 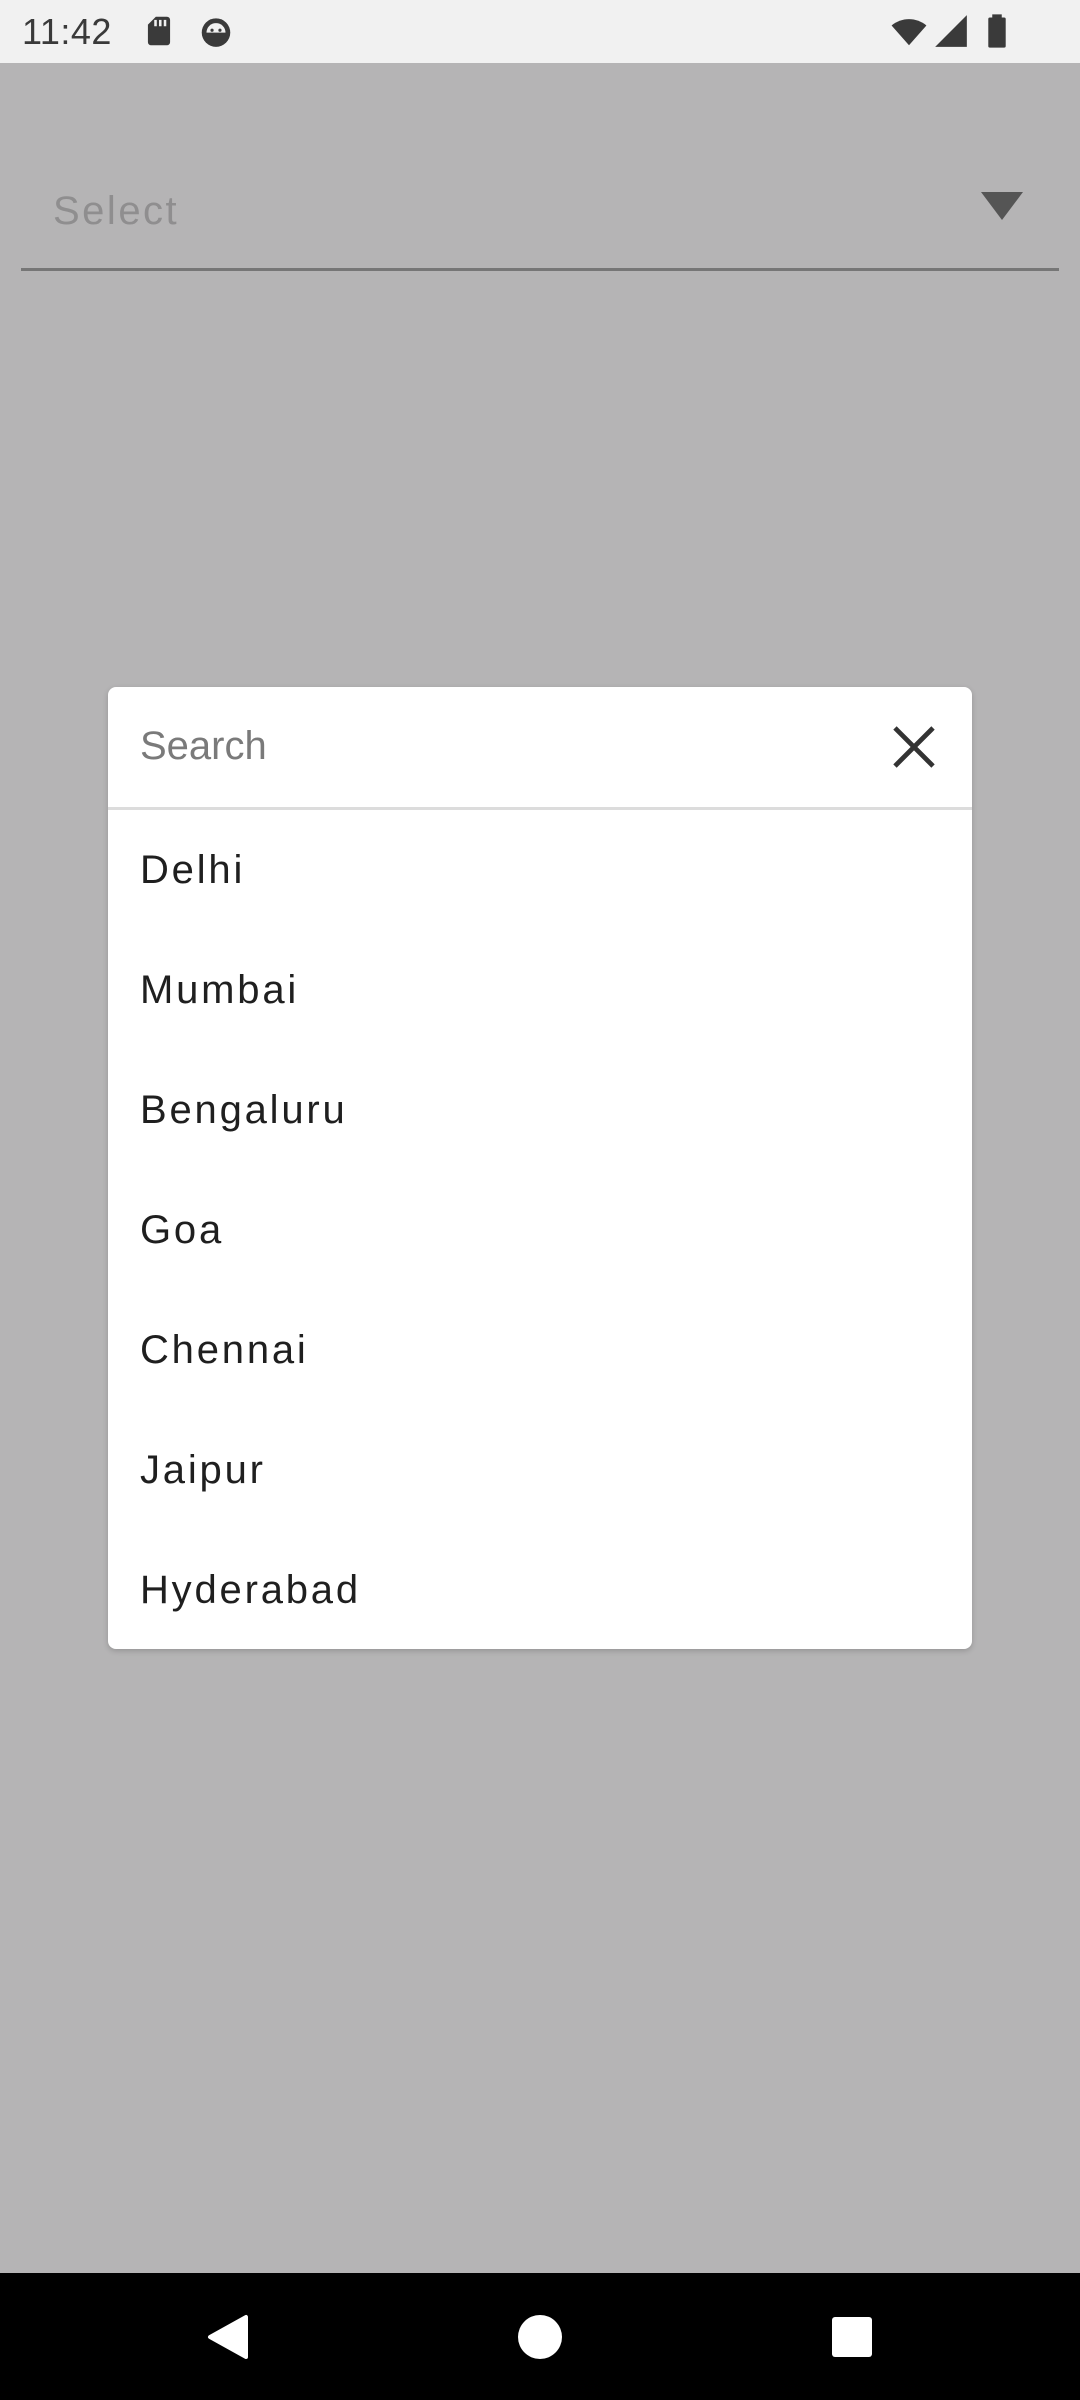 I want to click on search-row, so click(x=540, y=748).